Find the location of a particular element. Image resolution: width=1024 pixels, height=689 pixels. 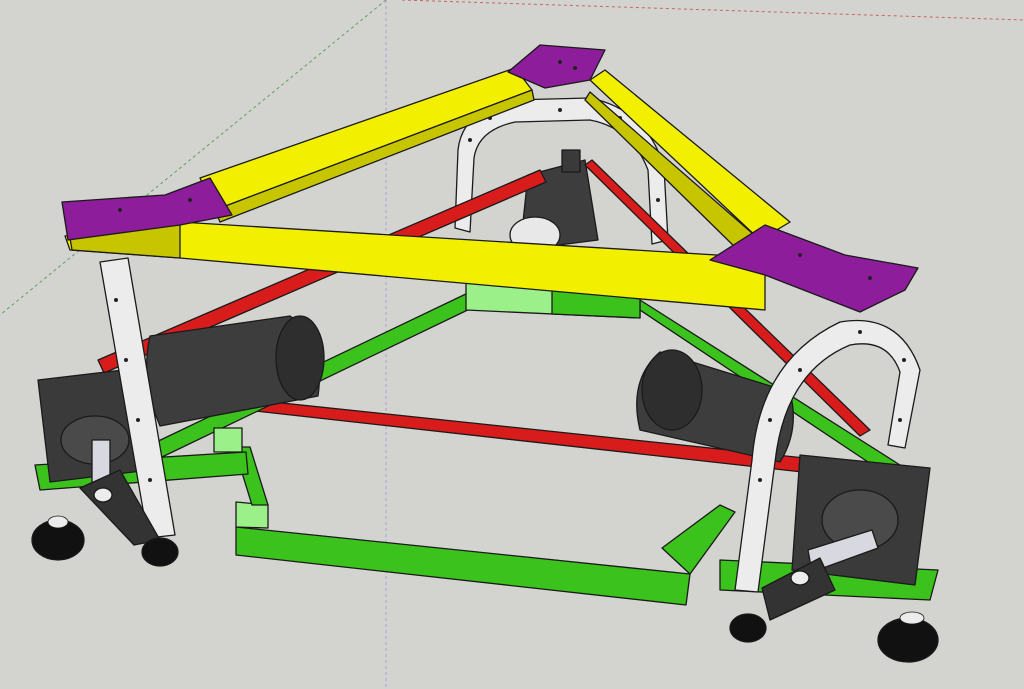

base-front-bar is located at coordinates (463, 566).